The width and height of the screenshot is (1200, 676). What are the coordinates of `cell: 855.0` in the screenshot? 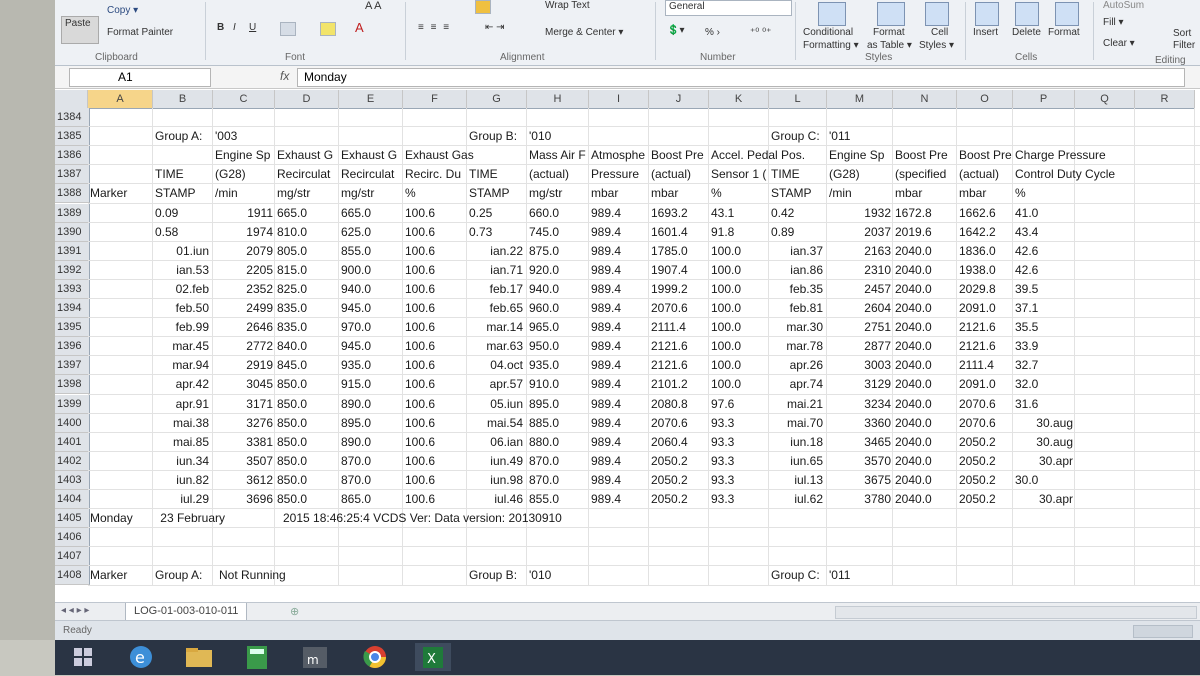 It's located at (356, 251).